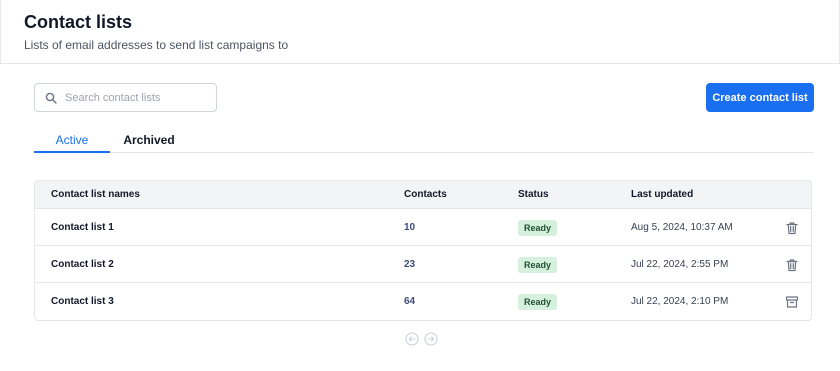  Describe the element at coordinates (82, 264) in the screenshot. I see `contact-list-name: Contact list 2` at that location.